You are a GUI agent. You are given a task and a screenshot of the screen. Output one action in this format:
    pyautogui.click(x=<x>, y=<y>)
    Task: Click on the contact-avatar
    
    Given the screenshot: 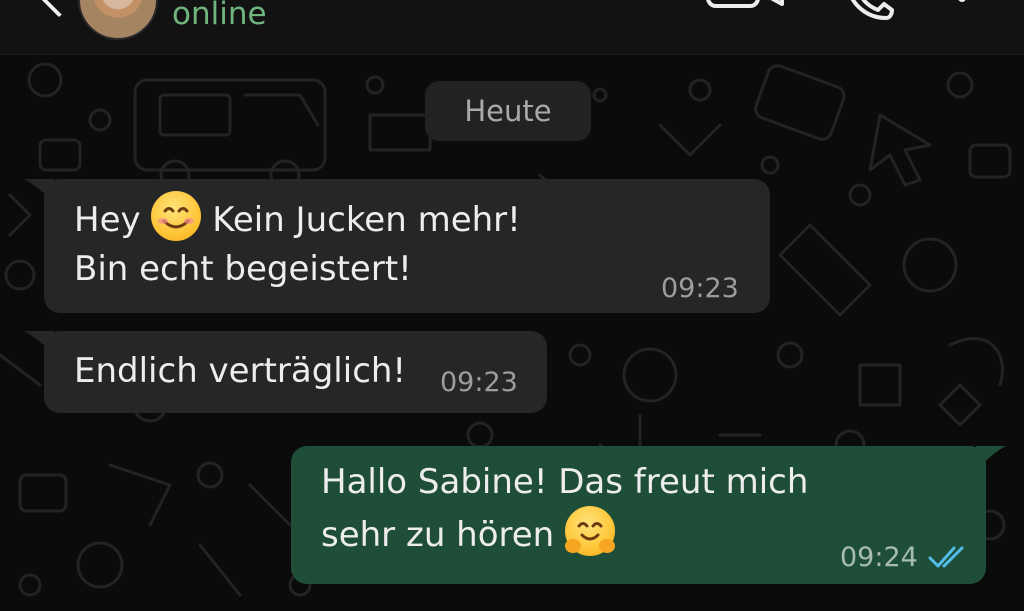 What is the action you would take?
    pyautogui.click(x=118, y=20)
    